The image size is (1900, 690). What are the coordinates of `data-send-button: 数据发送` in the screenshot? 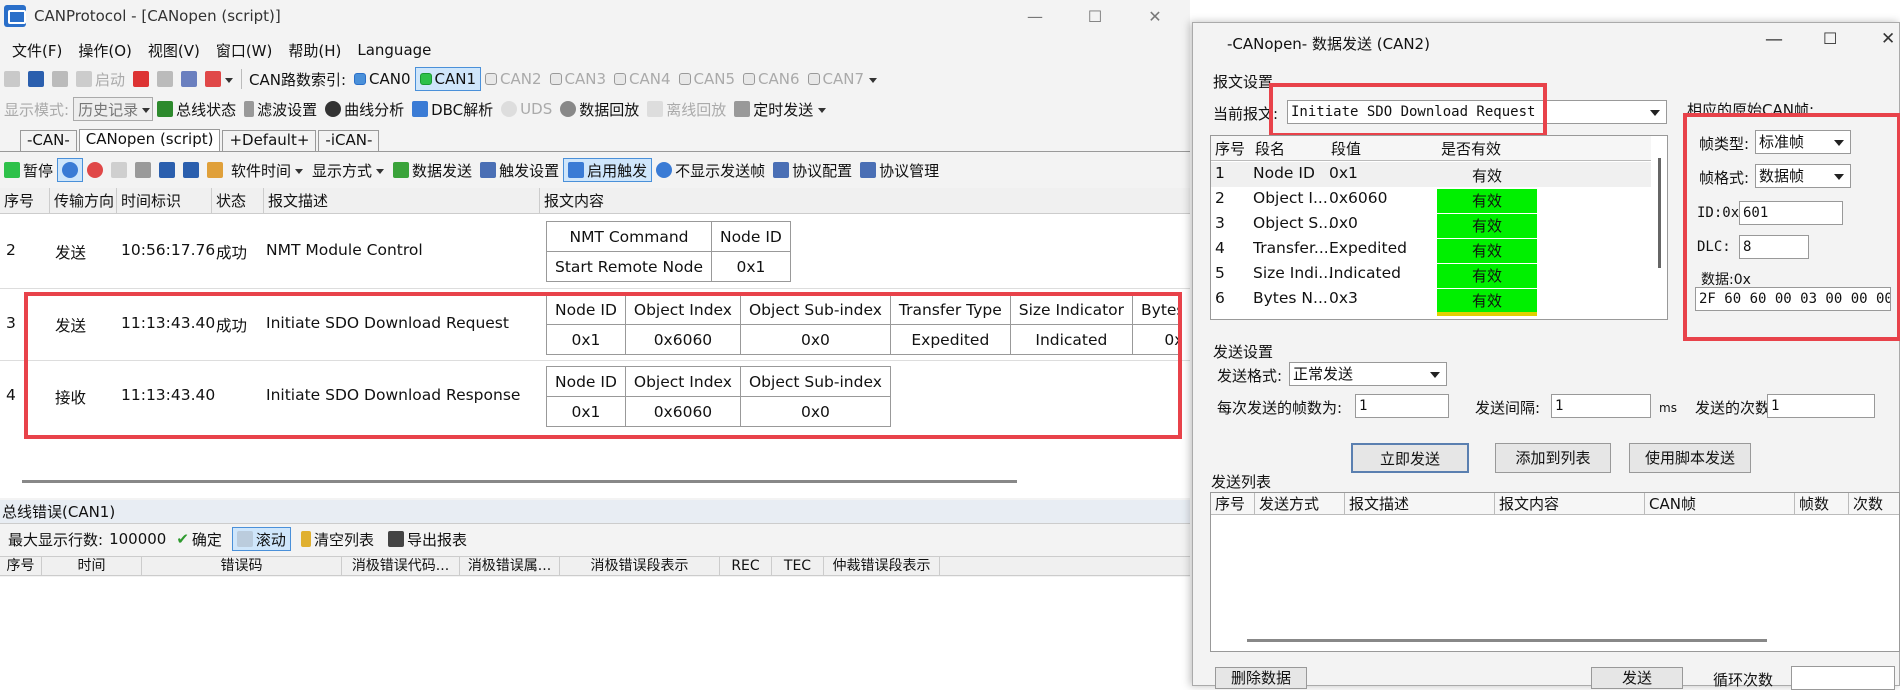 It's located at (432, 170).